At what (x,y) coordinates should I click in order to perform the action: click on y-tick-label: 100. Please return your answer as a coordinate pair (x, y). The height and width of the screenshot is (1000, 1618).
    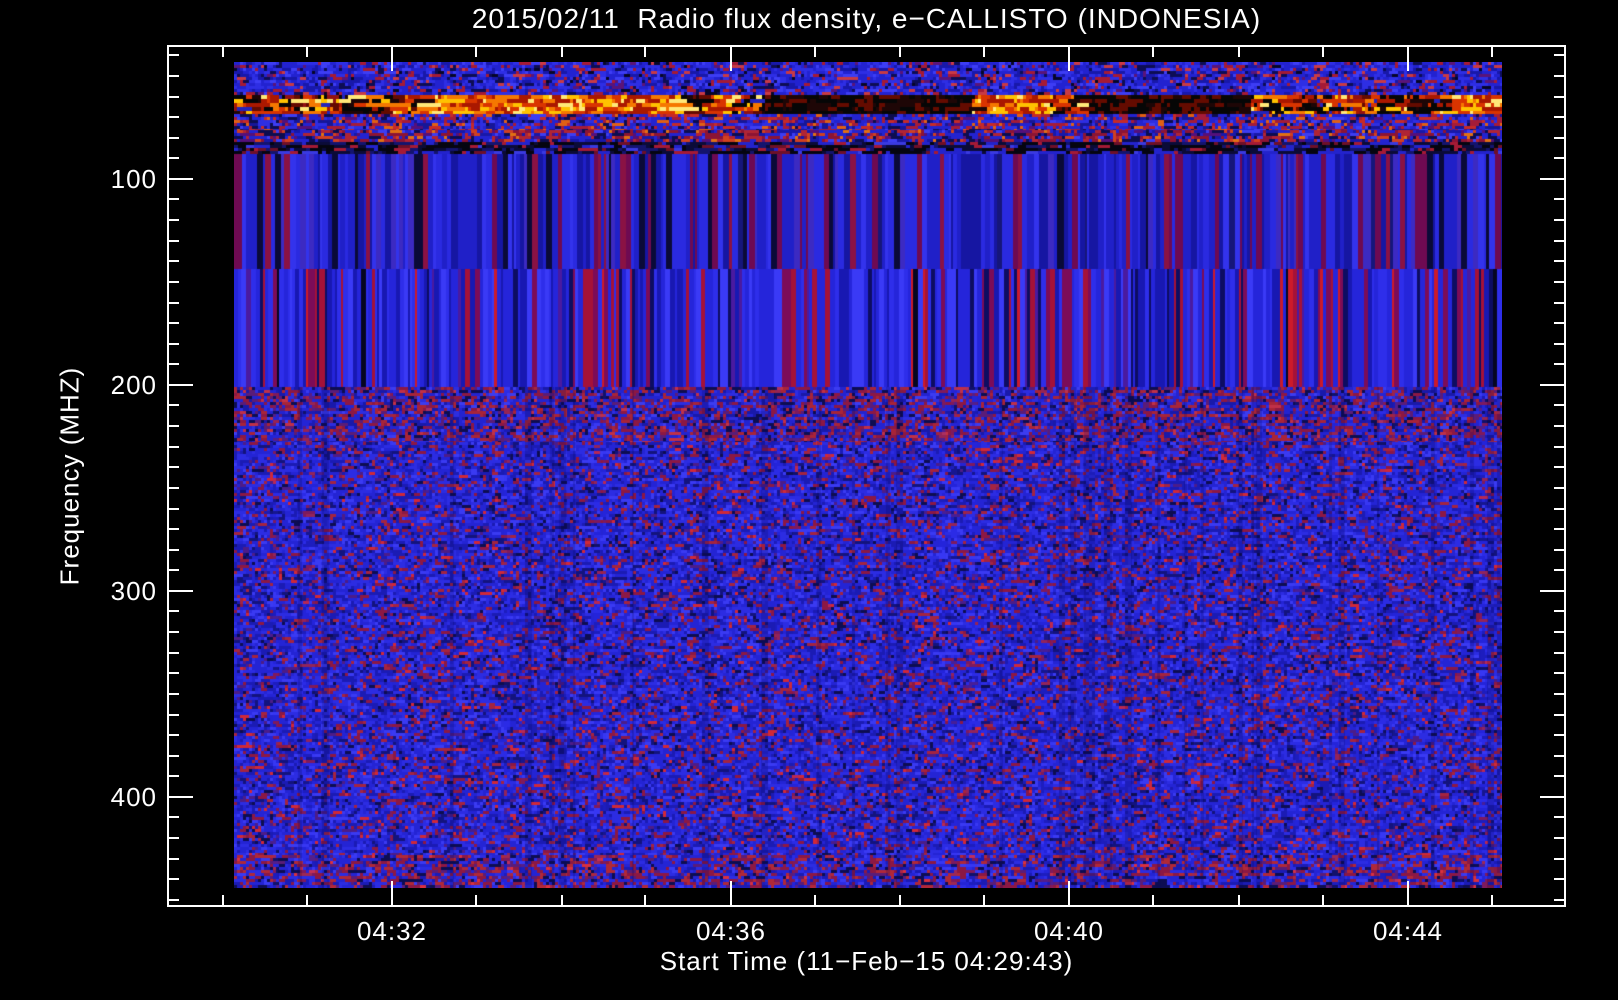
    Looking at the image, I should click on (133, 179).